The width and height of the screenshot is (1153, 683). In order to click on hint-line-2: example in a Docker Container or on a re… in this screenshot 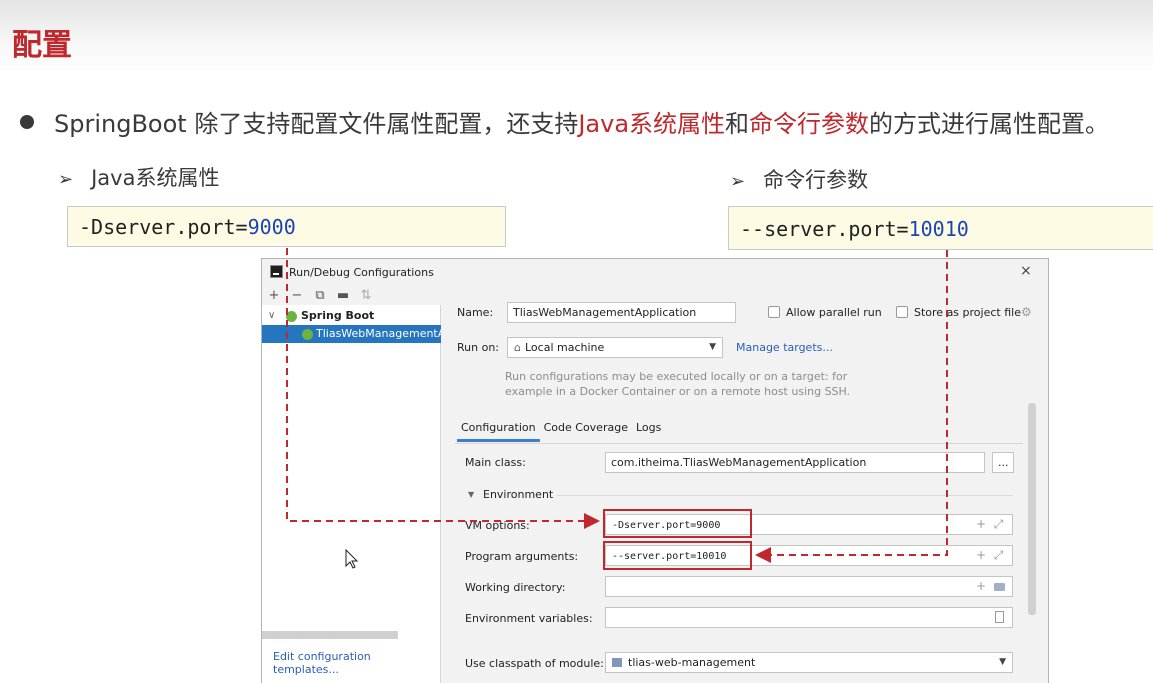, I will do `click(678, 391)`.